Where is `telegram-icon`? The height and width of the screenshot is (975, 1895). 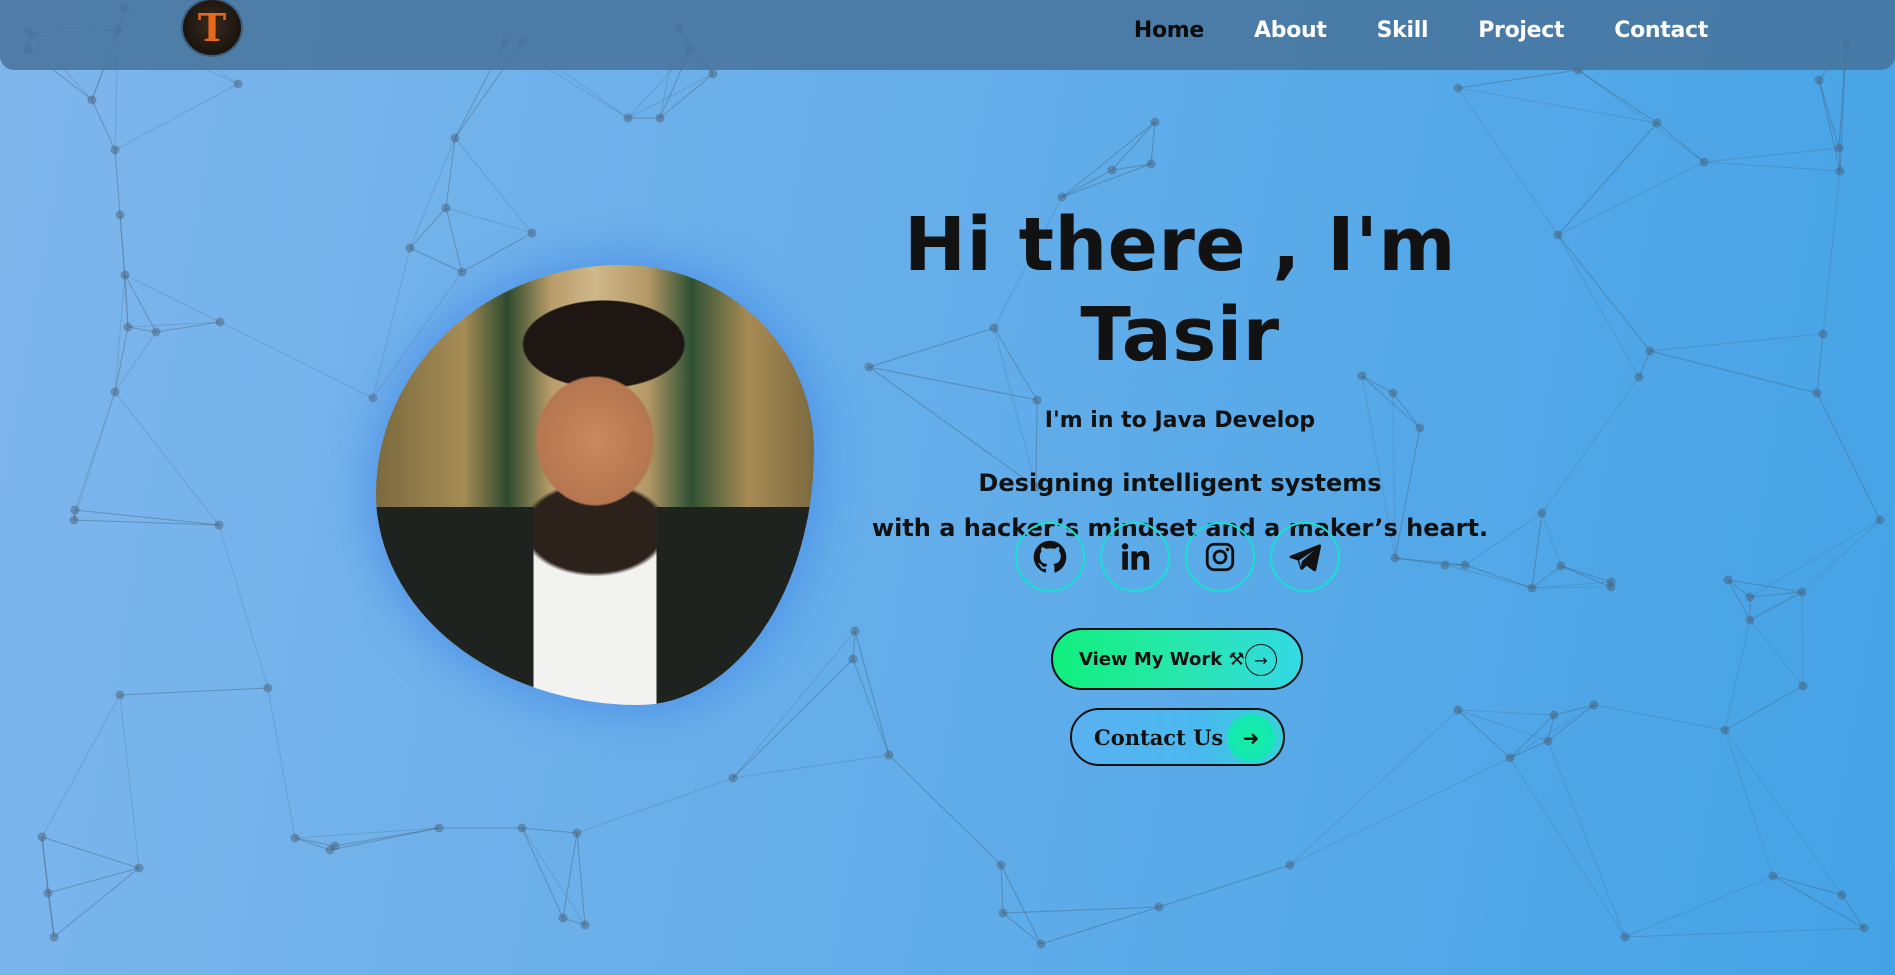 telegram-icon is located at coordinates (1305, 558).